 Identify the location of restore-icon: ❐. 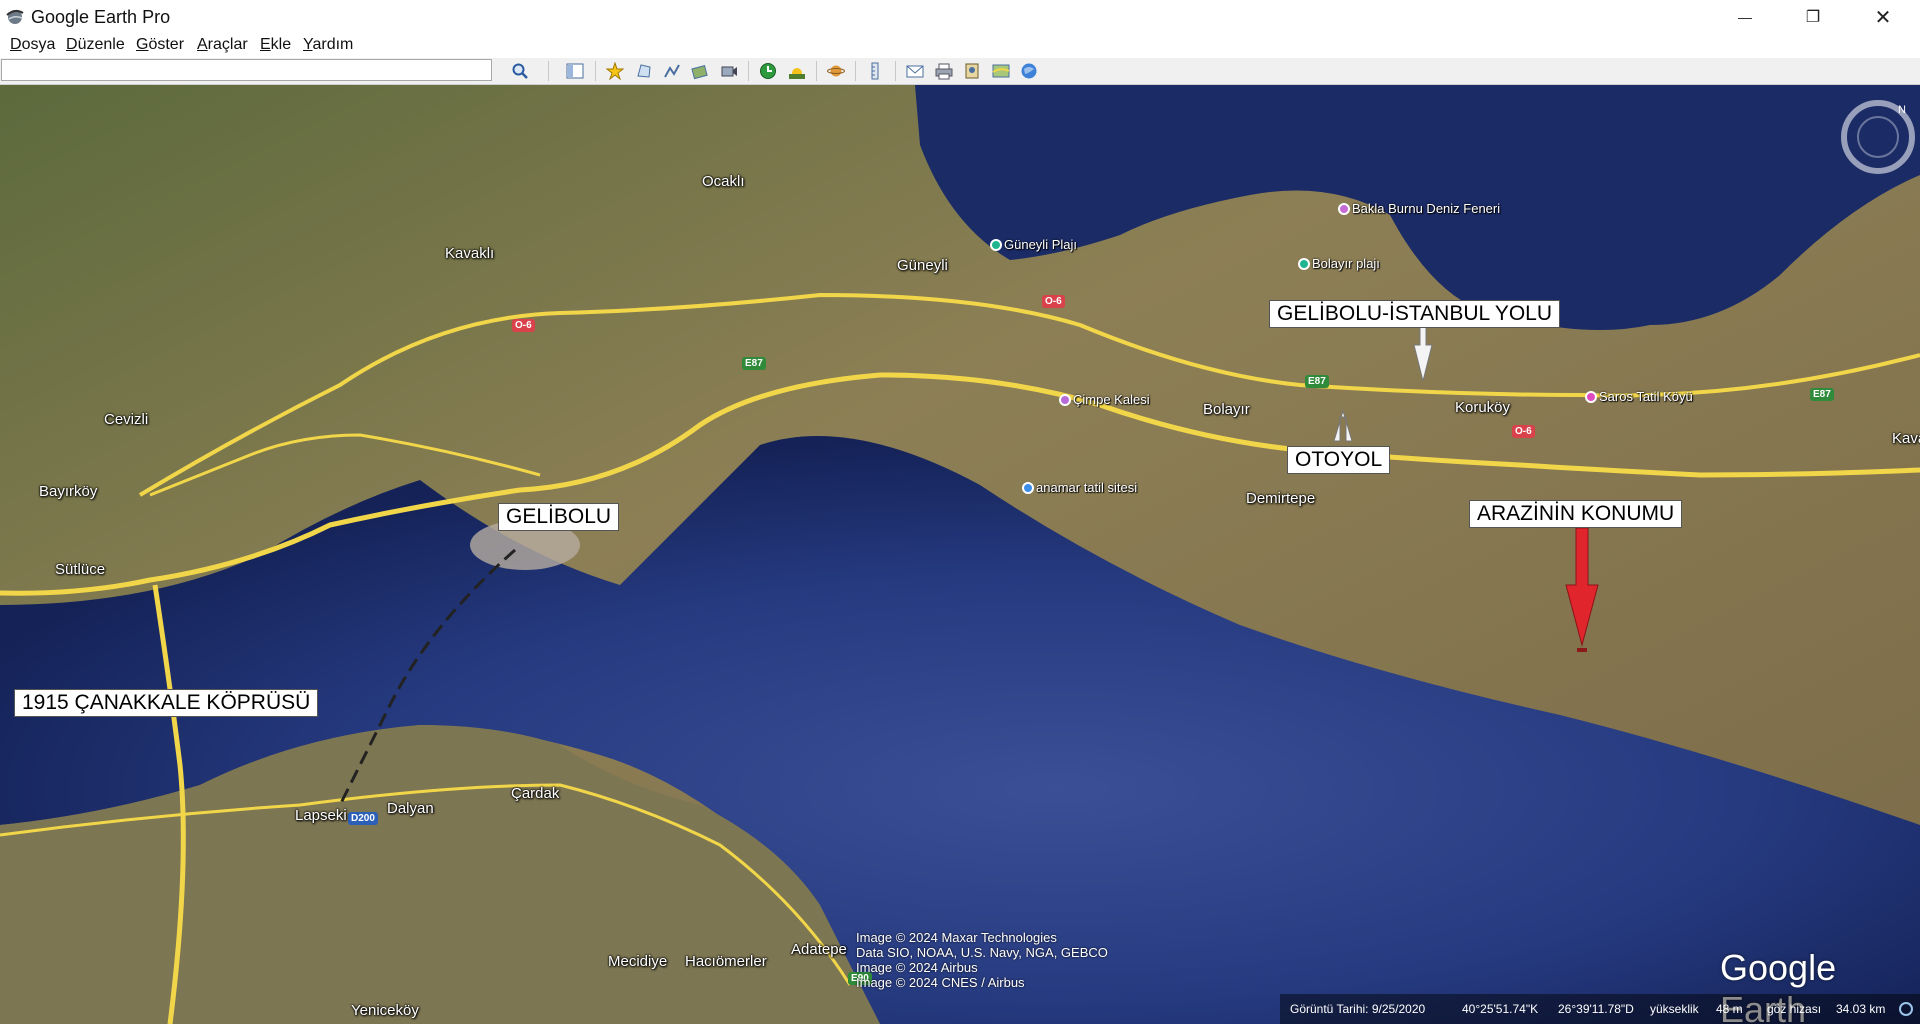
(1813, 17).